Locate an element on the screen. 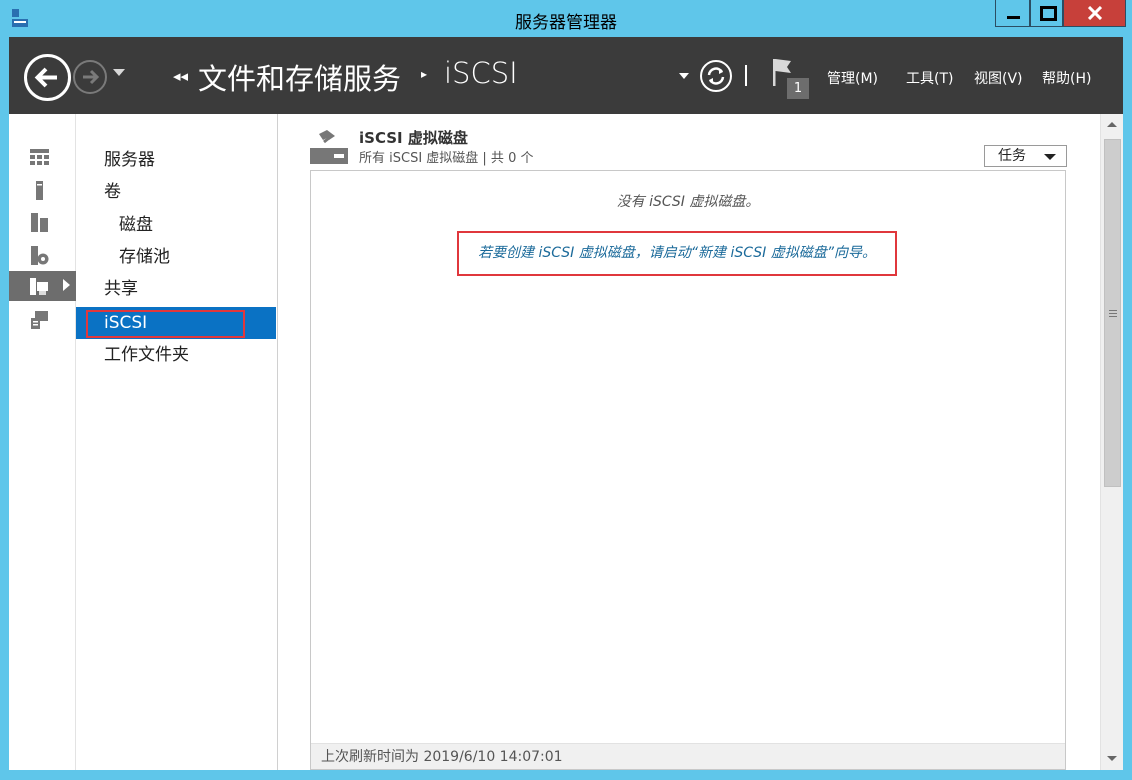 This screenshot has height=780, width=1132. refresh-icon is located at coordinates (716, 76).